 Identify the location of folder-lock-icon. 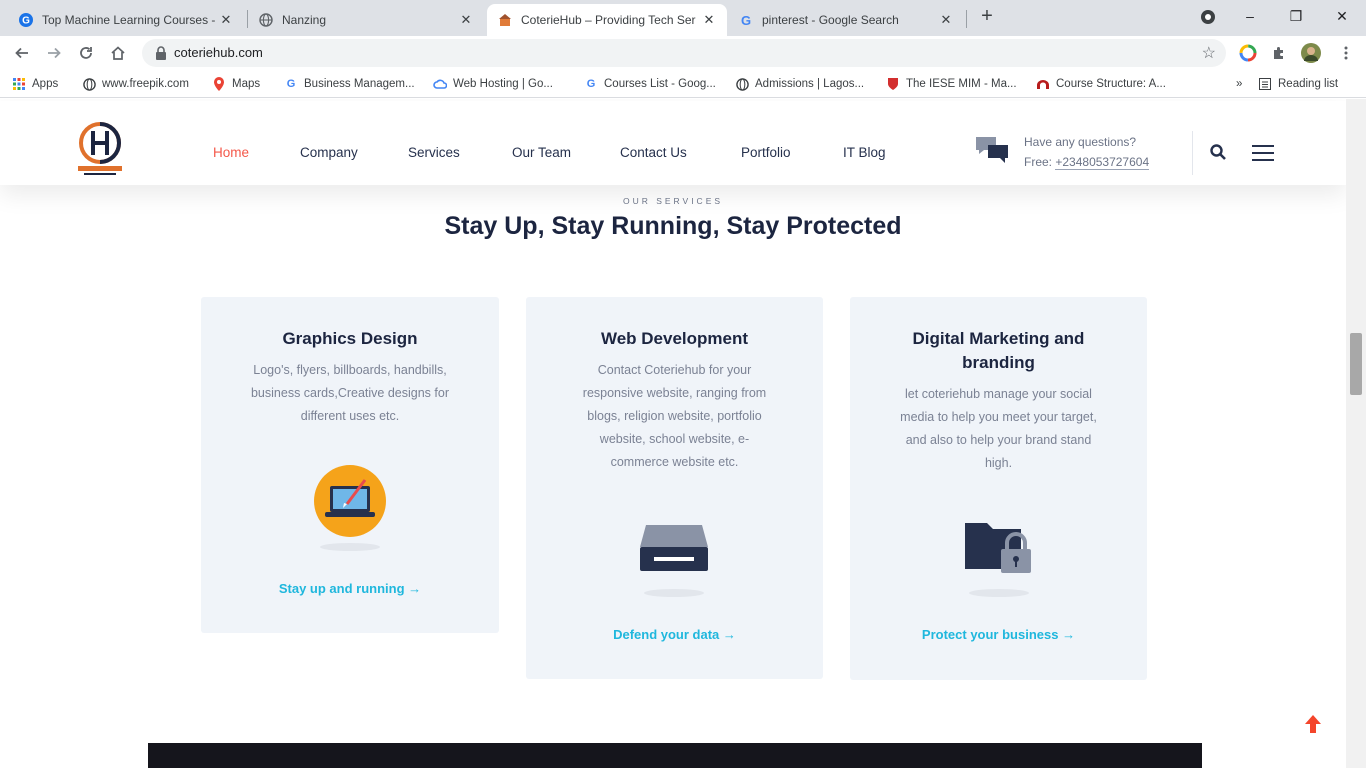
(998, 548).